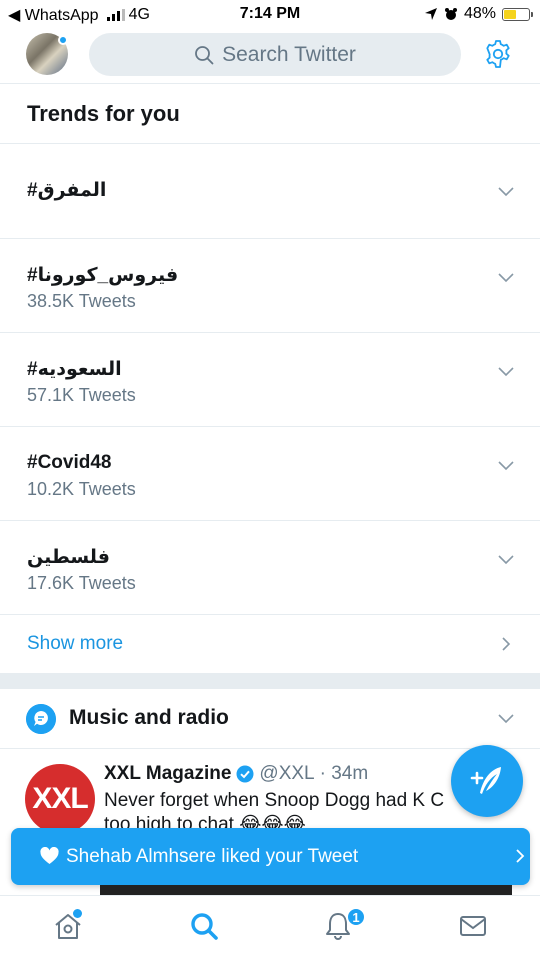 The height and width of the screenshot is (960, 540). Describe the element at coordinates (270, 567) in the screenshot. I see `trend-item: فلسطين 17.6K Tweets` at that location.